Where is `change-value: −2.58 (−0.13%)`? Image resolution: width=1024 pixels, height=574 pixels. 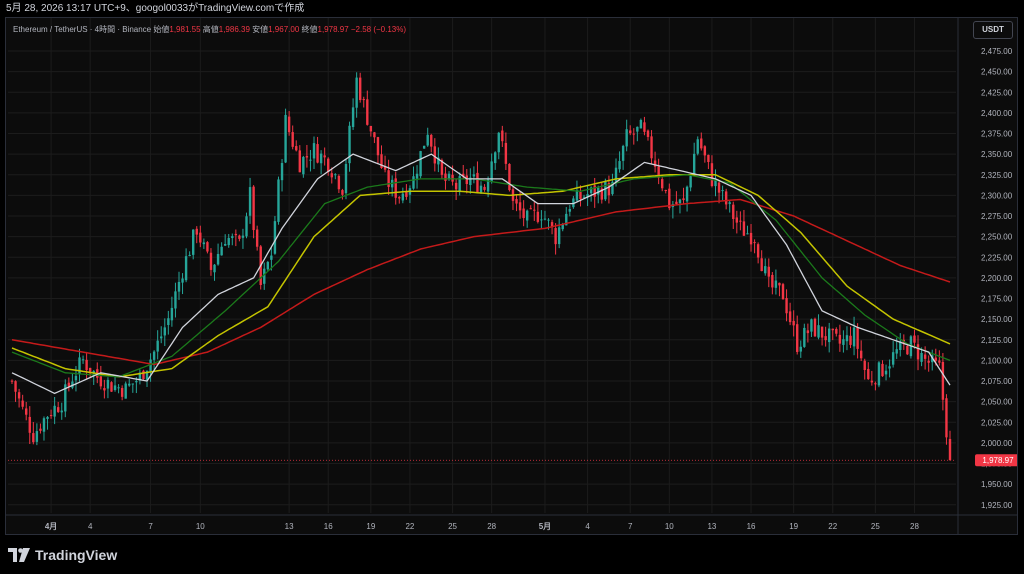 change-value: −2.58 (−0.13%) is located at coordinates (378, 29).